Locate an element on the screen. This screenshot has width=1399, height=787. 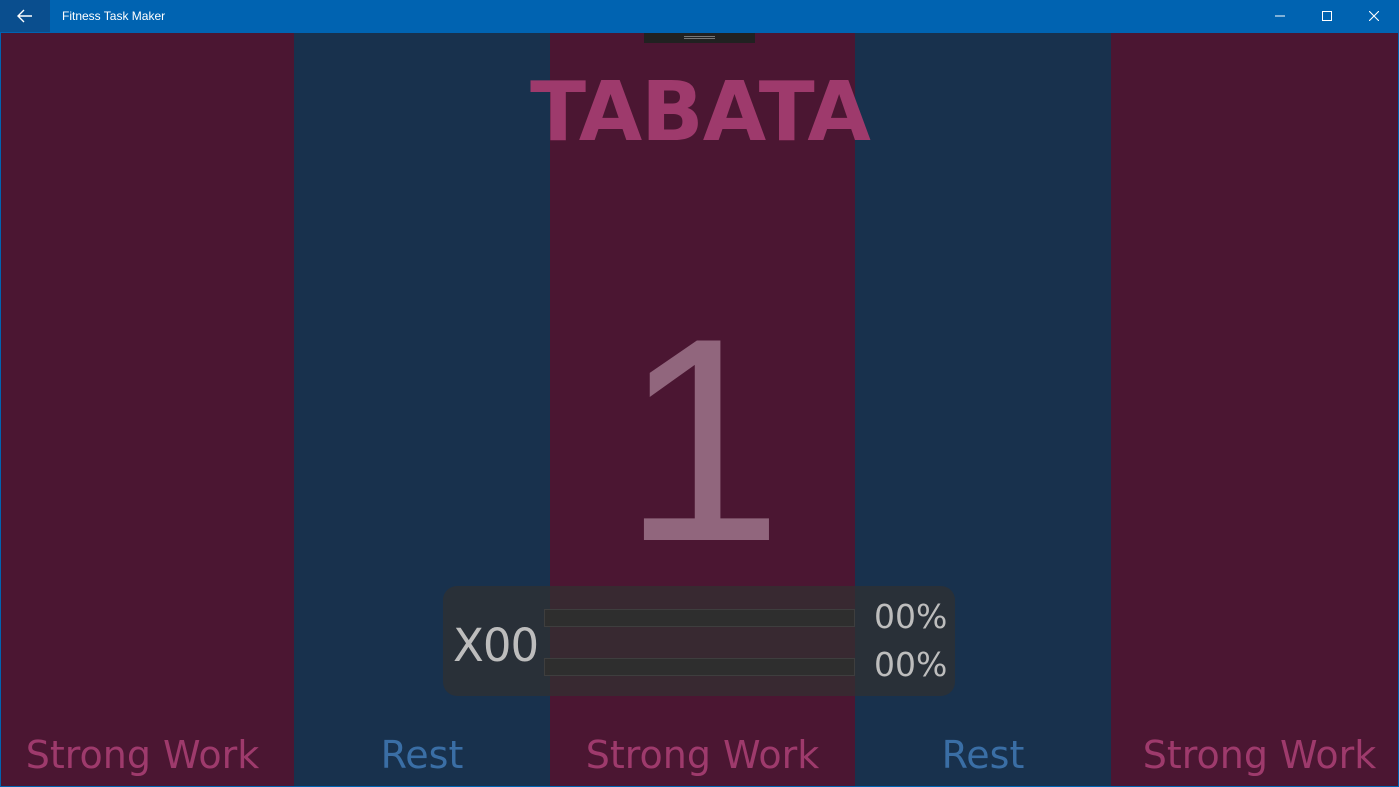
workout-title: TABATA is located at coordinates (700, 112).